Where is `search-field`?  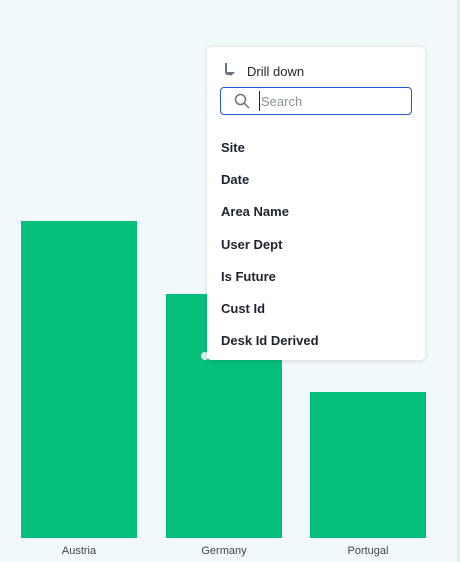
search-field is located at coordinates (316, 101).